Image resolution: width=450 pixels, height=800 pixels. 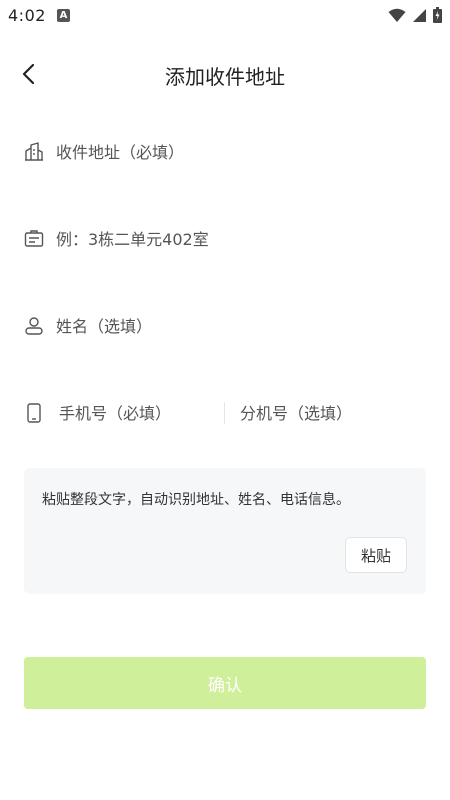 I want to click on wifi-icon, so click(x=397, y=15).